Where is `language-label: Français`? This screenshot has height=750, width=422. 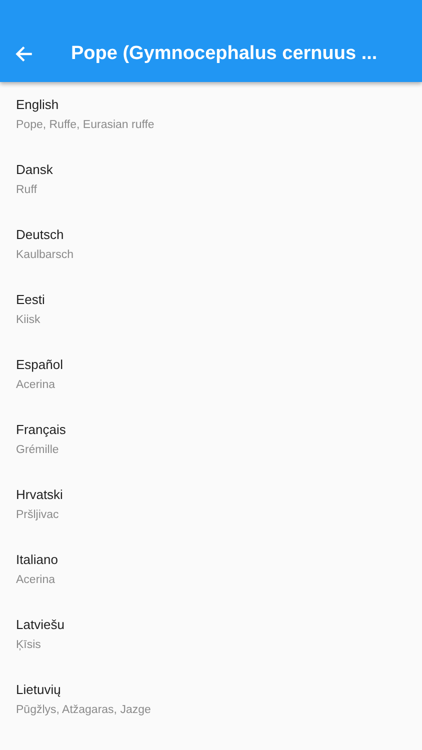 language-label: Français is located at coordinates (41, 430).